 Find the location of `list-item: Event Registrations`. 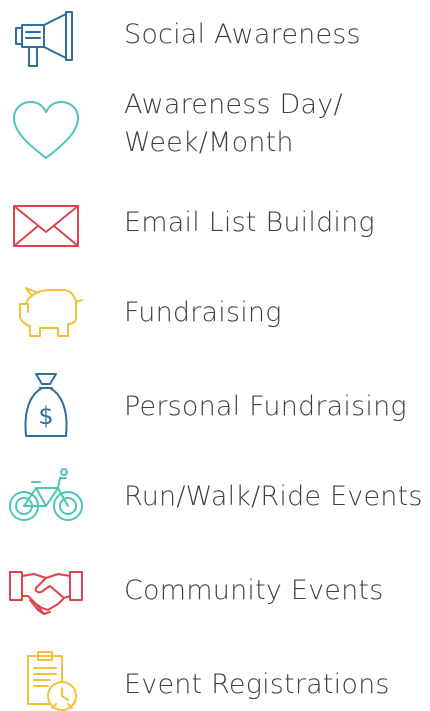

list-item: Event Registrations is located at coordinates (215, 678).